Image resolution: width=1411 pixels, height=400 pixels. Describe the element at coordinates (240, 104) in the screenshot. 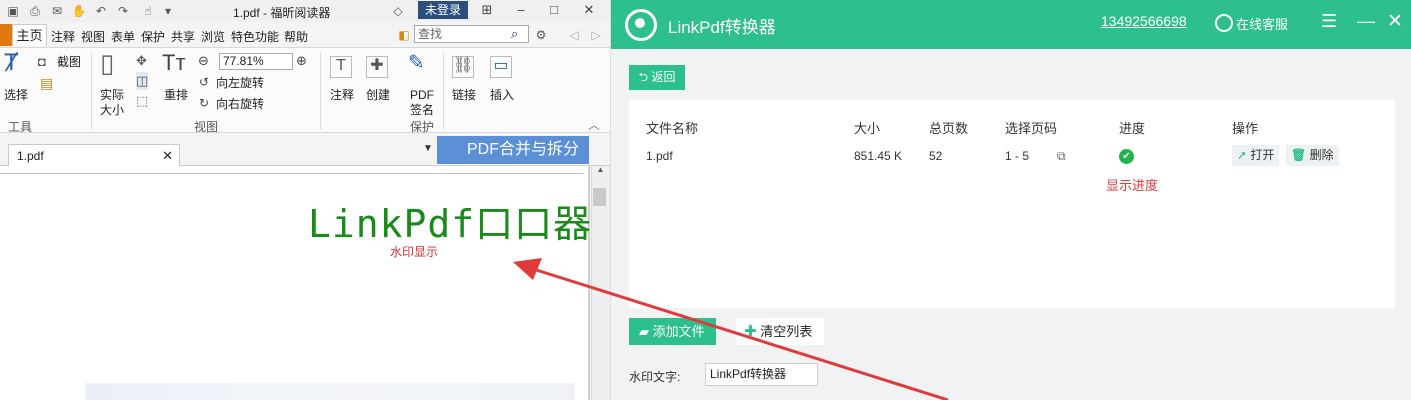

I see `rotate-right-label: 向右旋转` at that location.